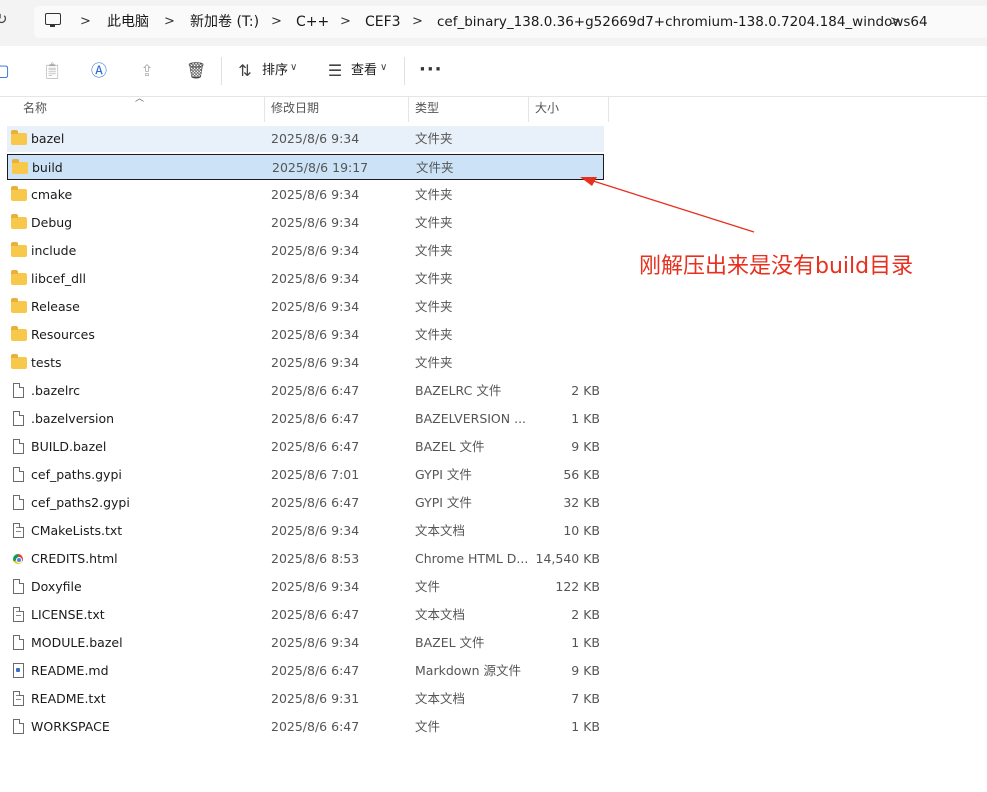 This screenshot has width=987, height=792. I want to click on annotation-arrow, so click(667, 205).